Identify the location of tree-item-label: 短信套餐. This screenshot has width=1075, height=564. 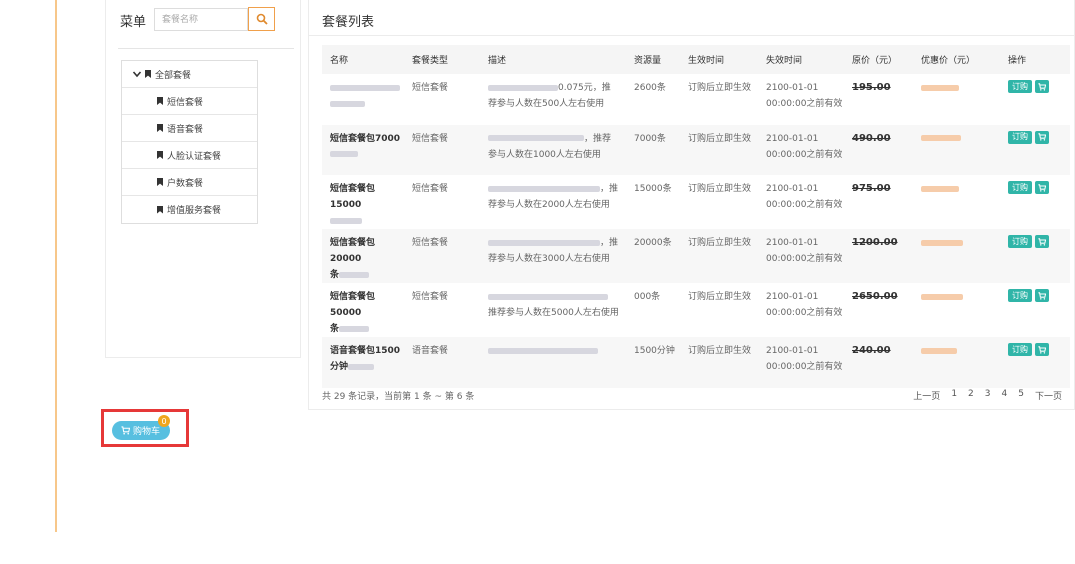
(185, 102).